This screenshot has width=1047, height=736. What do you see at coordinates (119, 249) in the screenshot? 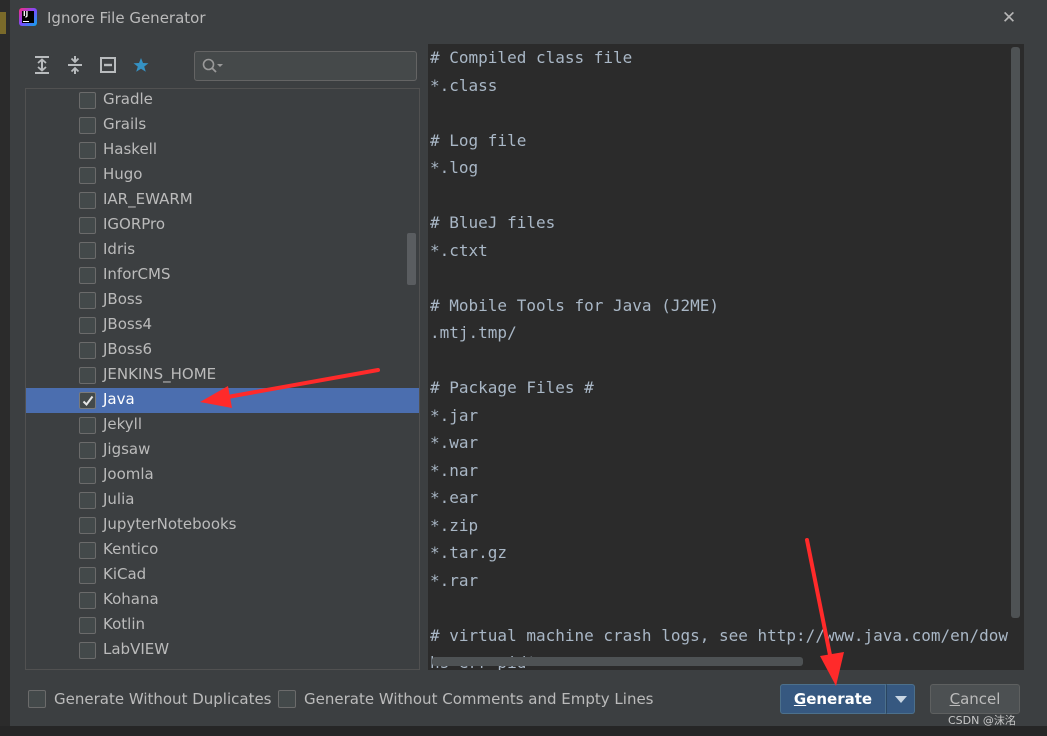
I see `tree-item-label: Idris` at bounding box center [119, 249].